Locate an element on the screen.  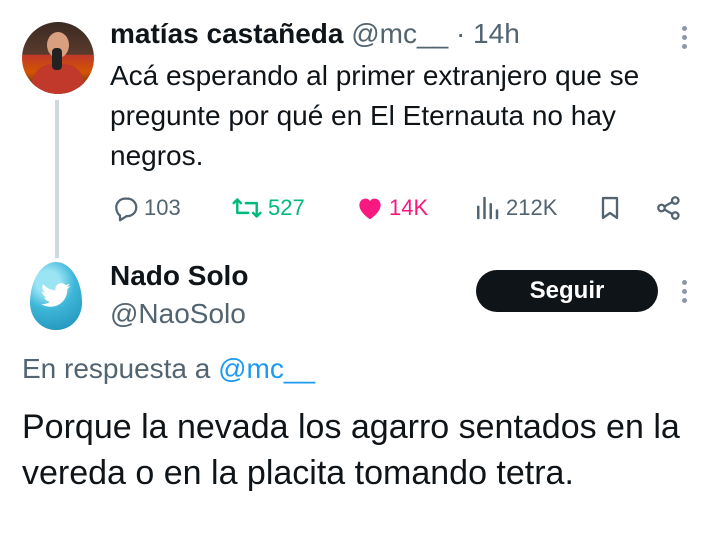
retweet-button: 527 is located at coordinates (267, 208).